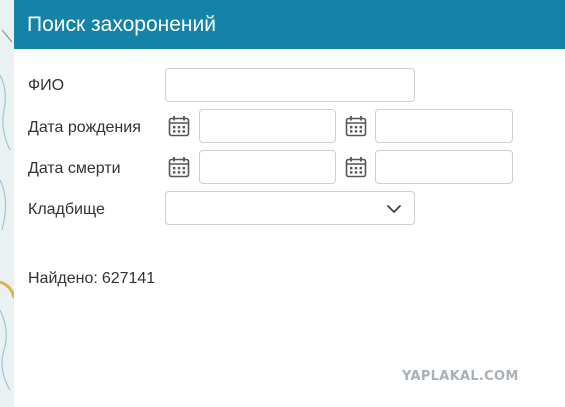 The image size is (565, 407). What do you see at coordinates (290, 208) in the screenshot?
I see `cemetery-select` at bounding box center [290, 208].